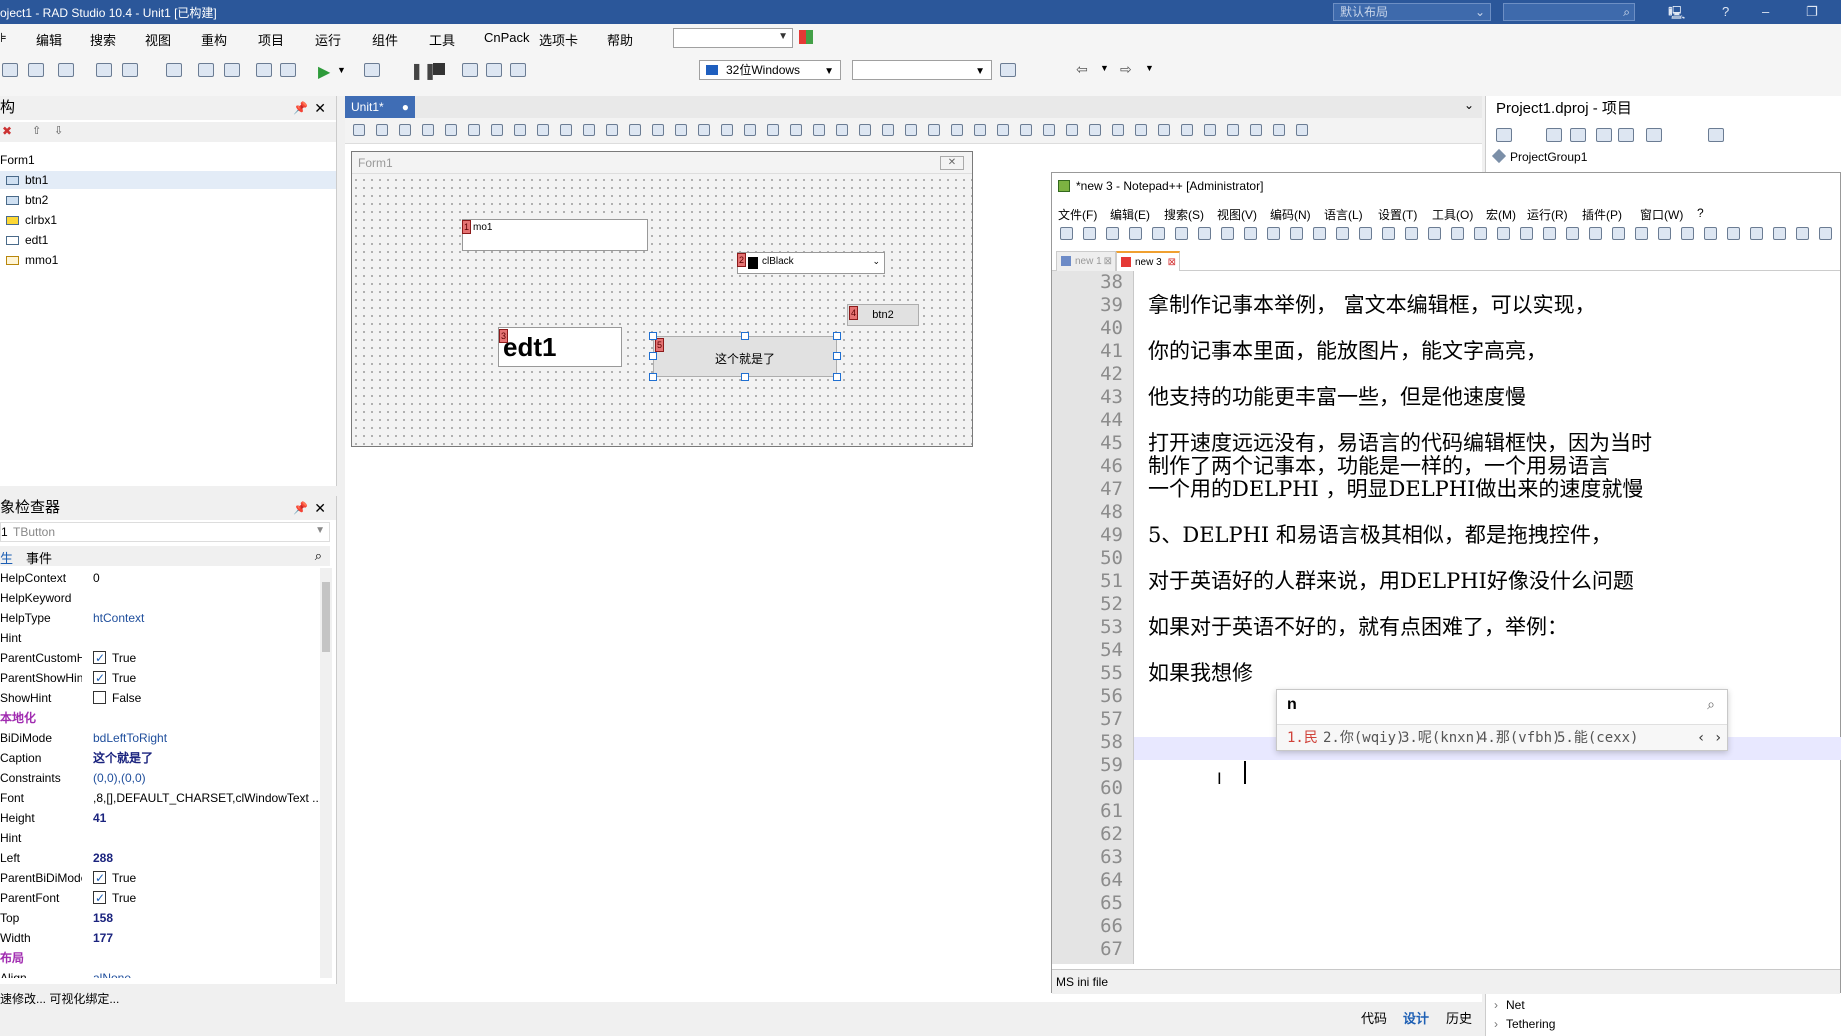 This screenshot has height=1036, width=1841. I want to click on remove-file-icon, so click(288, 70).